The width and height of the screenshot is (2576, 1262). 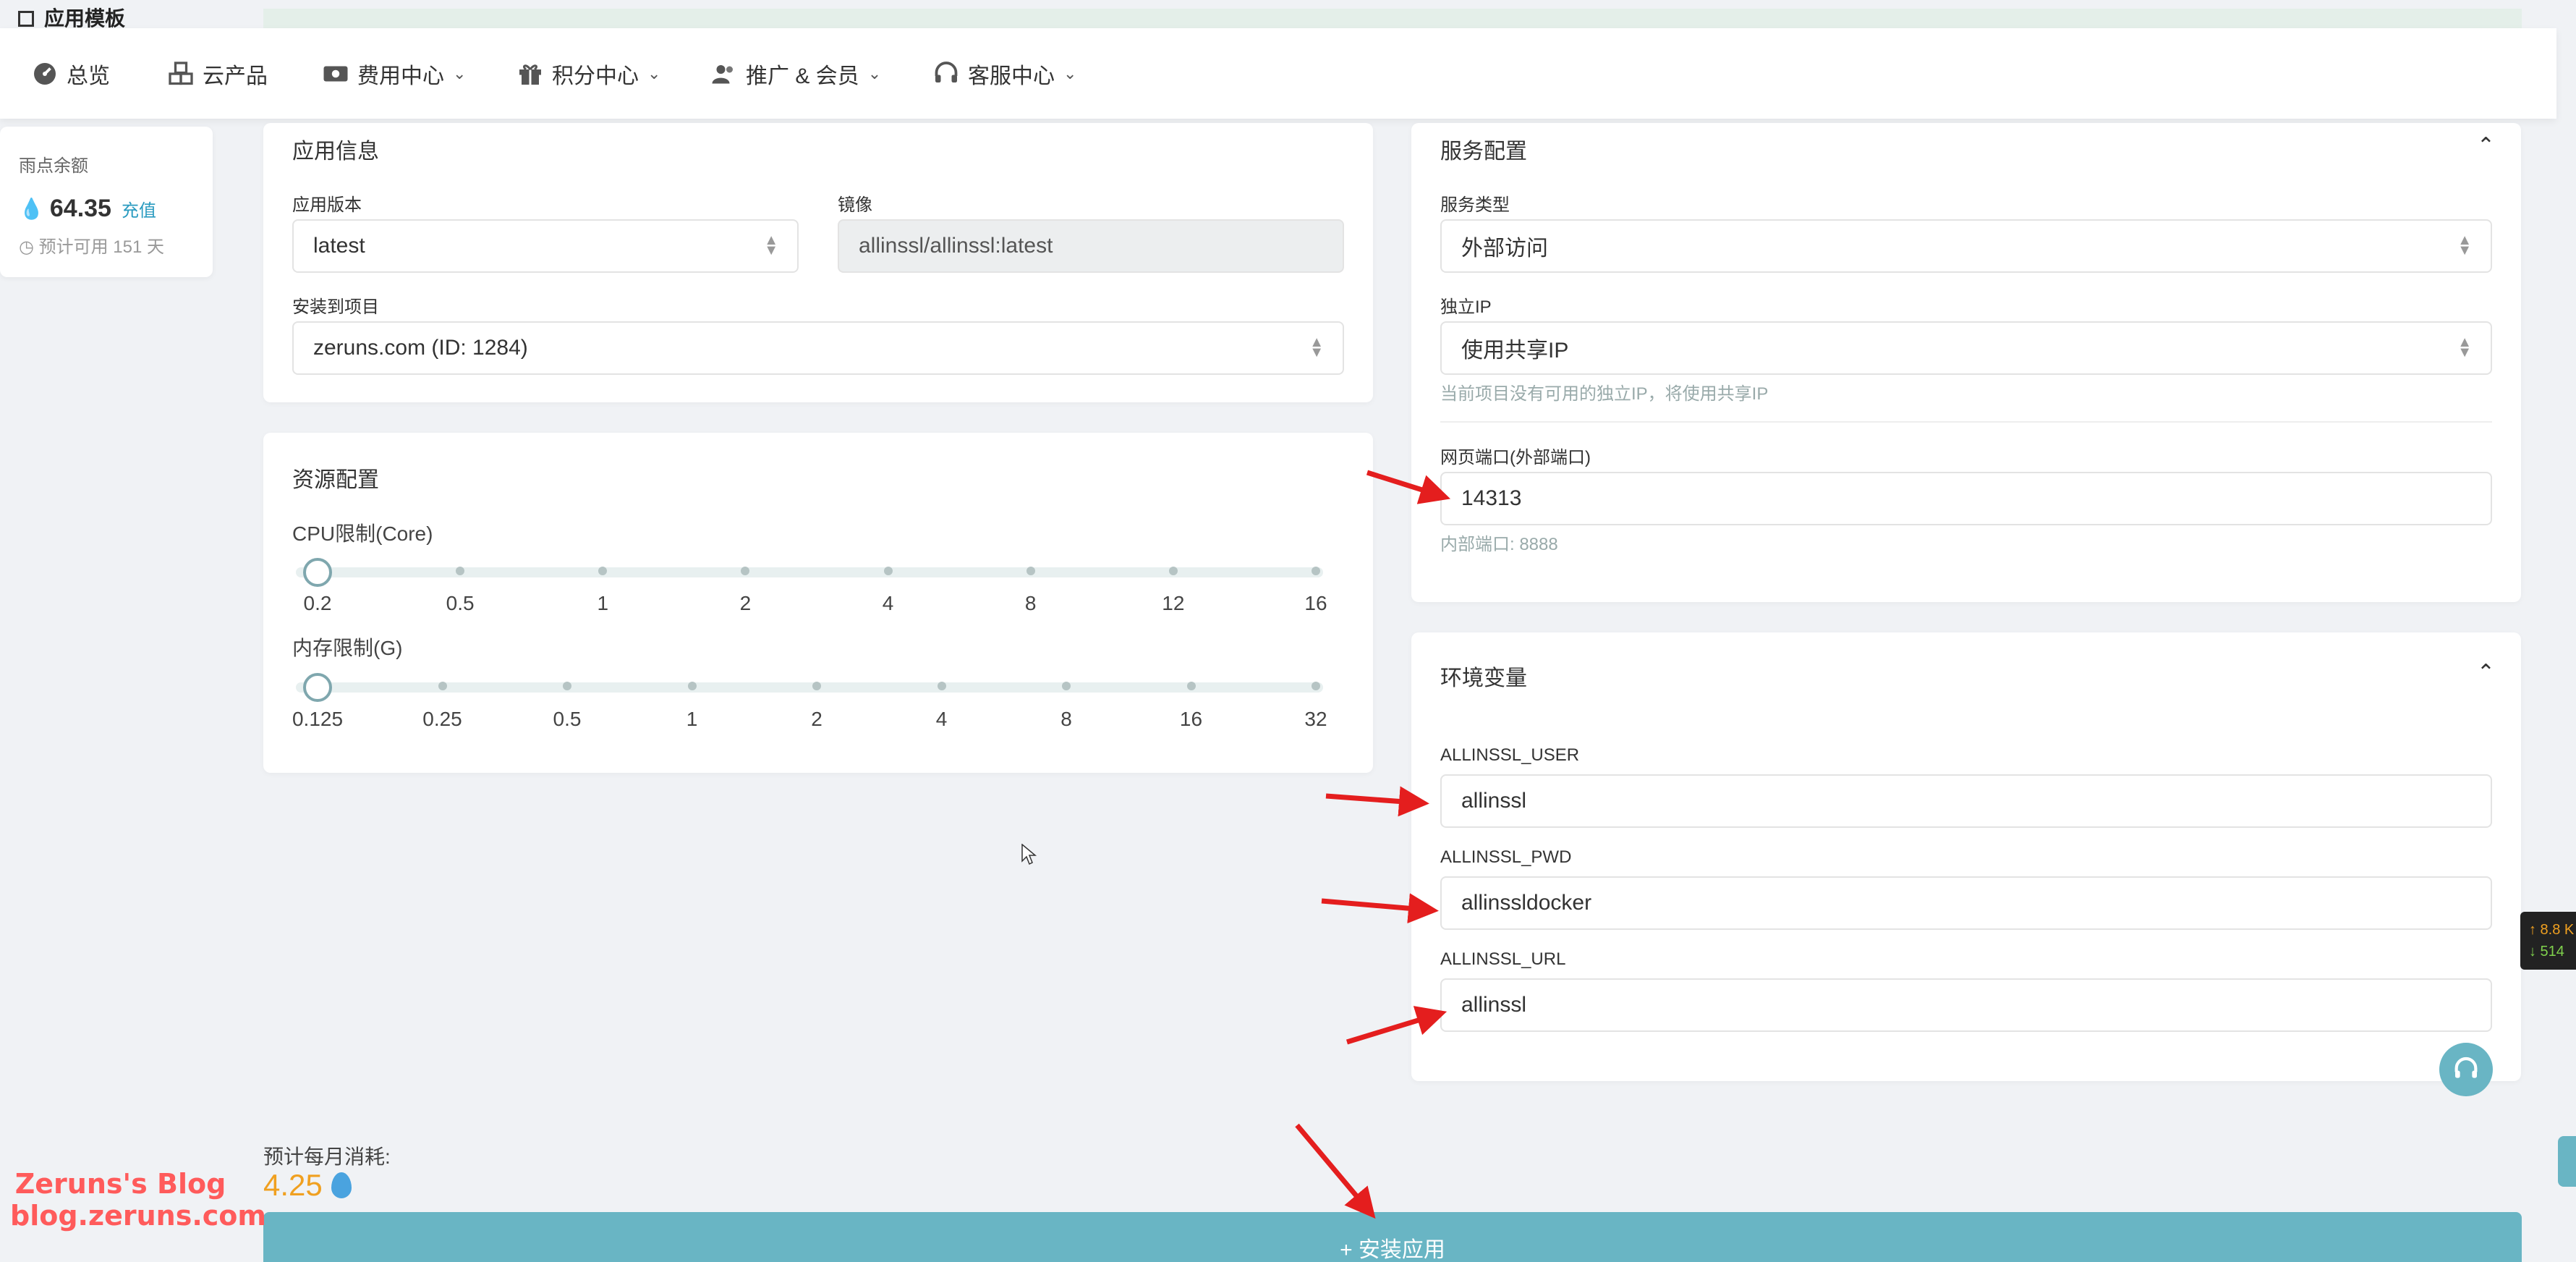 I want to click on recharge-link: 充值, so click(x=139, y=208).